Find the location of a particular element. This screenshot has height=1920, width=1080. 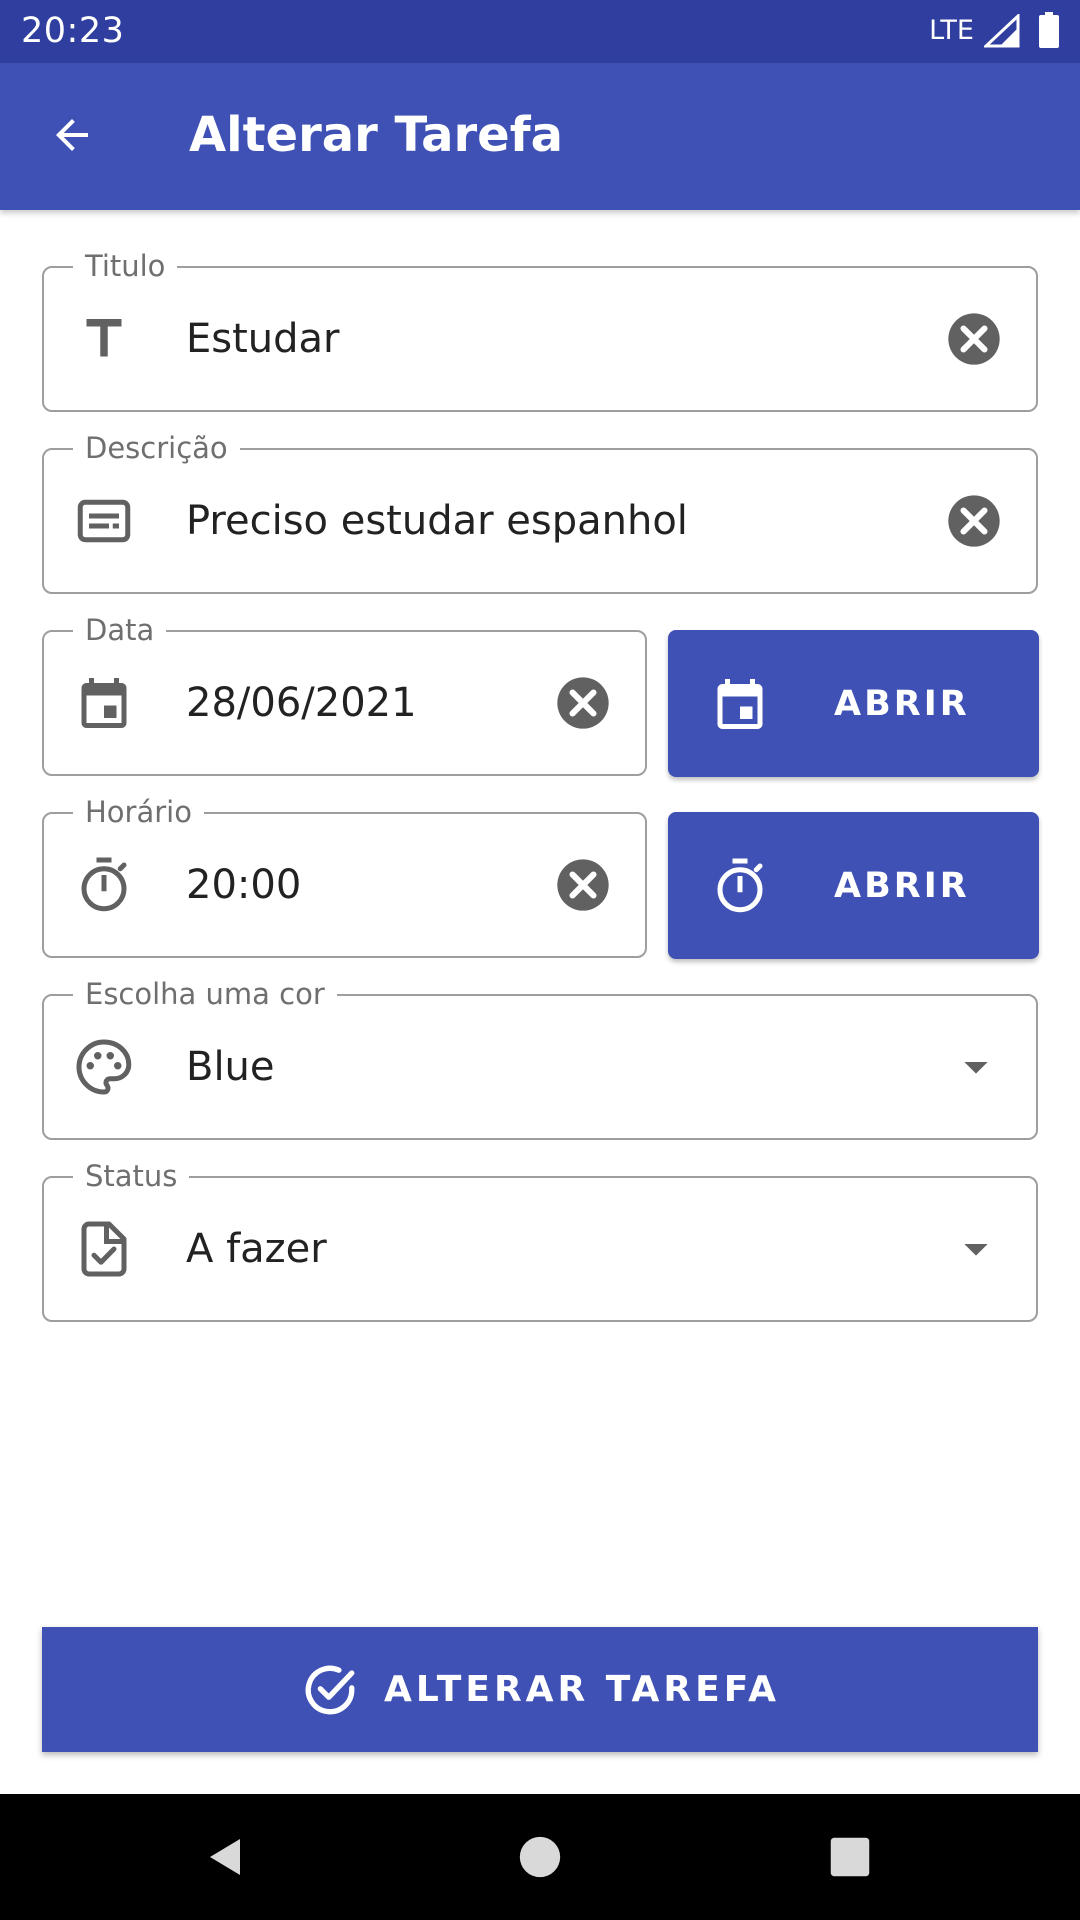

abrir-horario-button: ABRIR is located at coordinates (853, 885).